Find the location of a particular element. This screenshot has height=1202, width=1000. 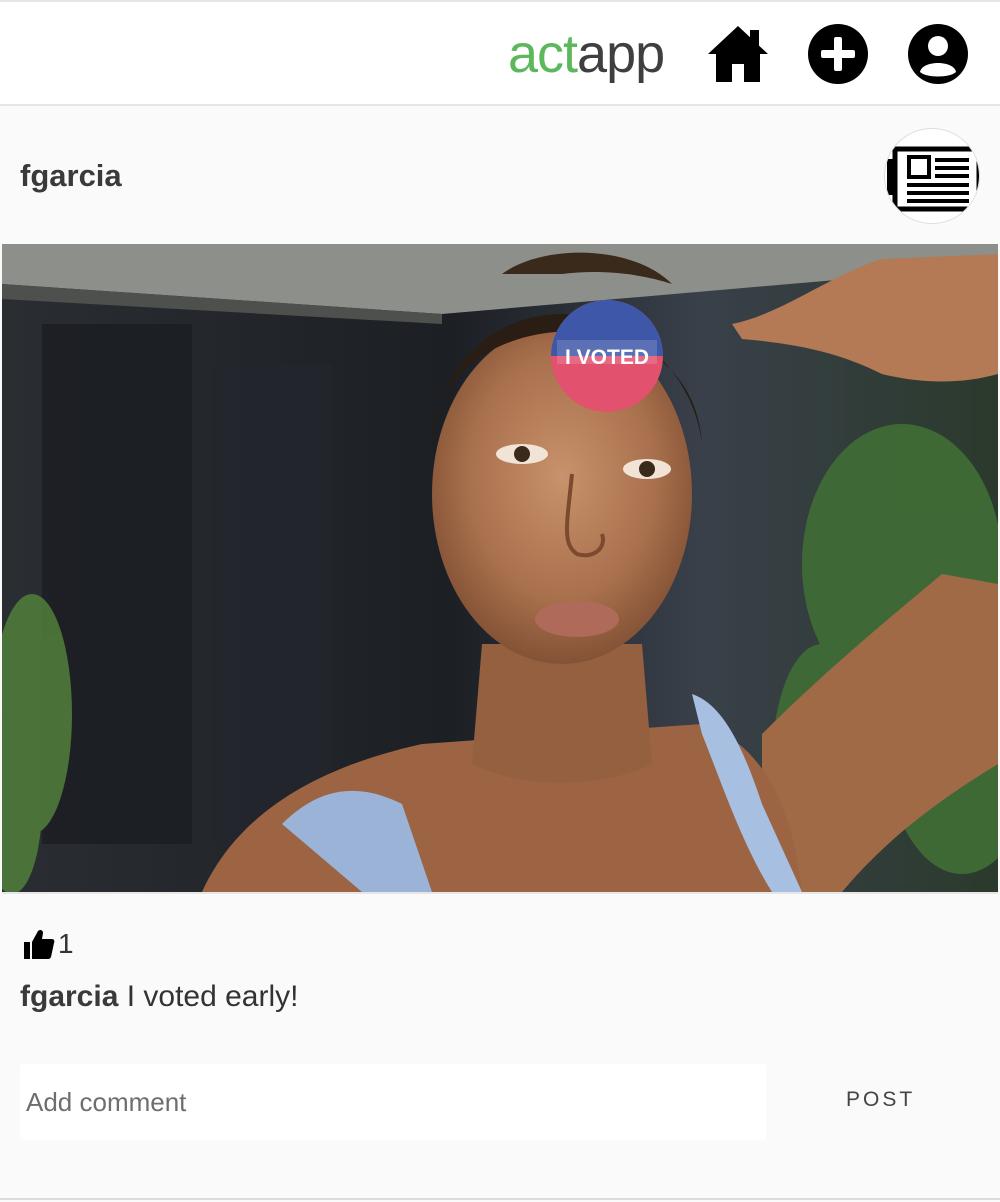

add-circle-icon is located at coordinates (838, 54).